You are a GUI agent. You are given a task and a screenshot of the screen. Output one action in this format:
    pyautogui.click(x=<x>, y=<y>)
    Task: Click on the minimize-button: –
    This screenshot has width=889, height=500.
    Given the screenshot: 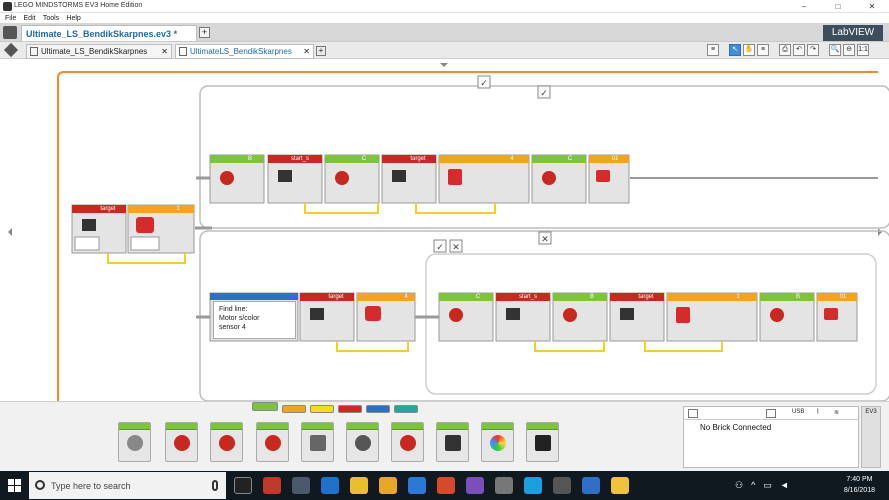 What is the action you would take?
    pyautogui.click(x=804, y=6)
    